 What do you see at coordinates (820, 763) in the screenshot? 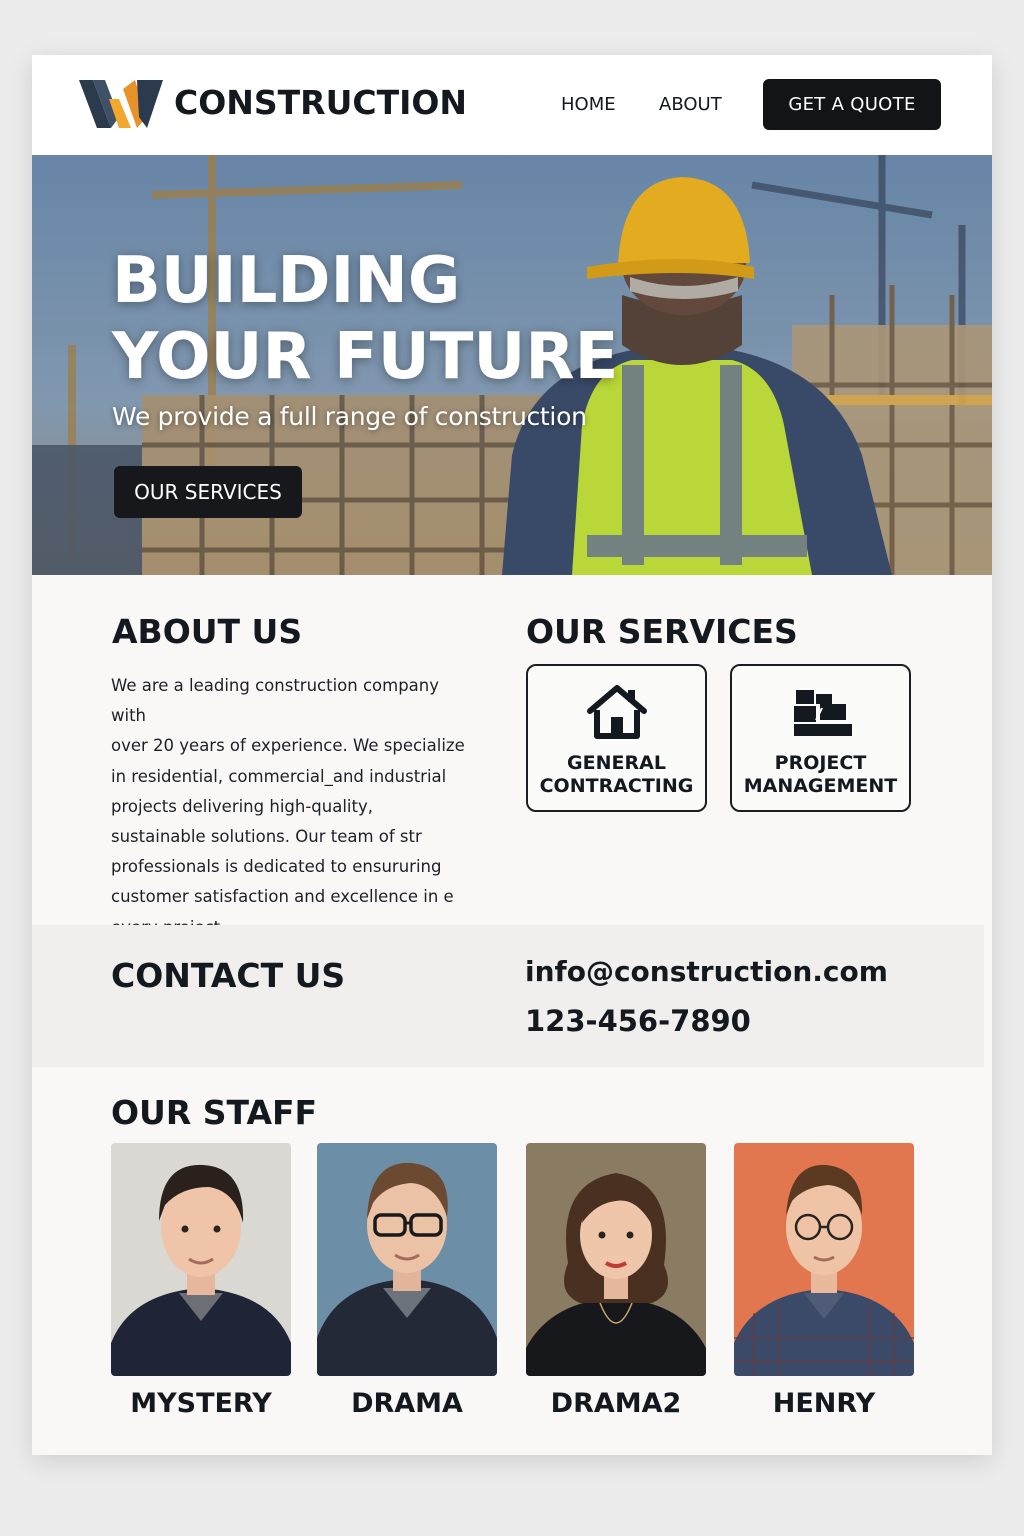
I see `service-label-line-1: PROJECT` at bounding box center [820, 763].